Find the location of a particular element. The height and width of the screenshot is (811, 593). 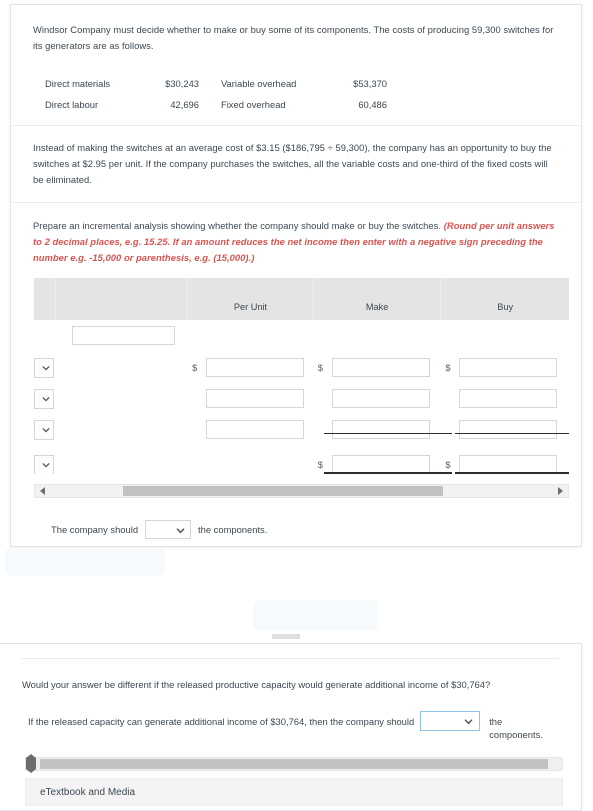

conclusion-select is located at coordinates (168, 529).